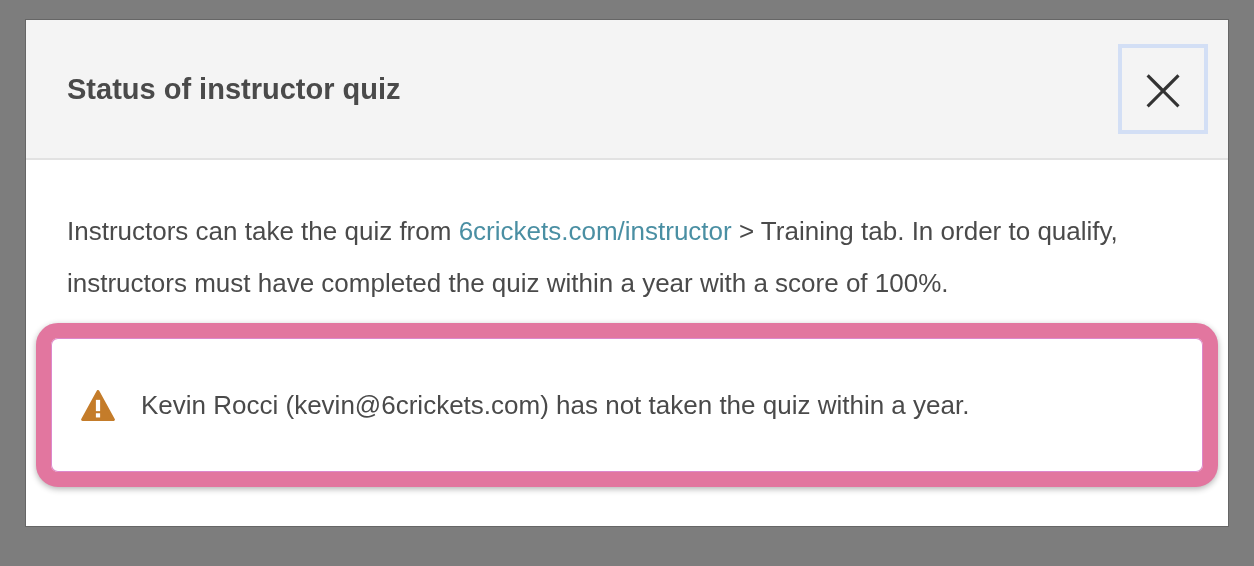 The height and width of the screenshot is (566, 1254). Describe the element at coordinates (234, 89) in the screenshot. I see `dialog-title: Status of instructor quiz` at that location.